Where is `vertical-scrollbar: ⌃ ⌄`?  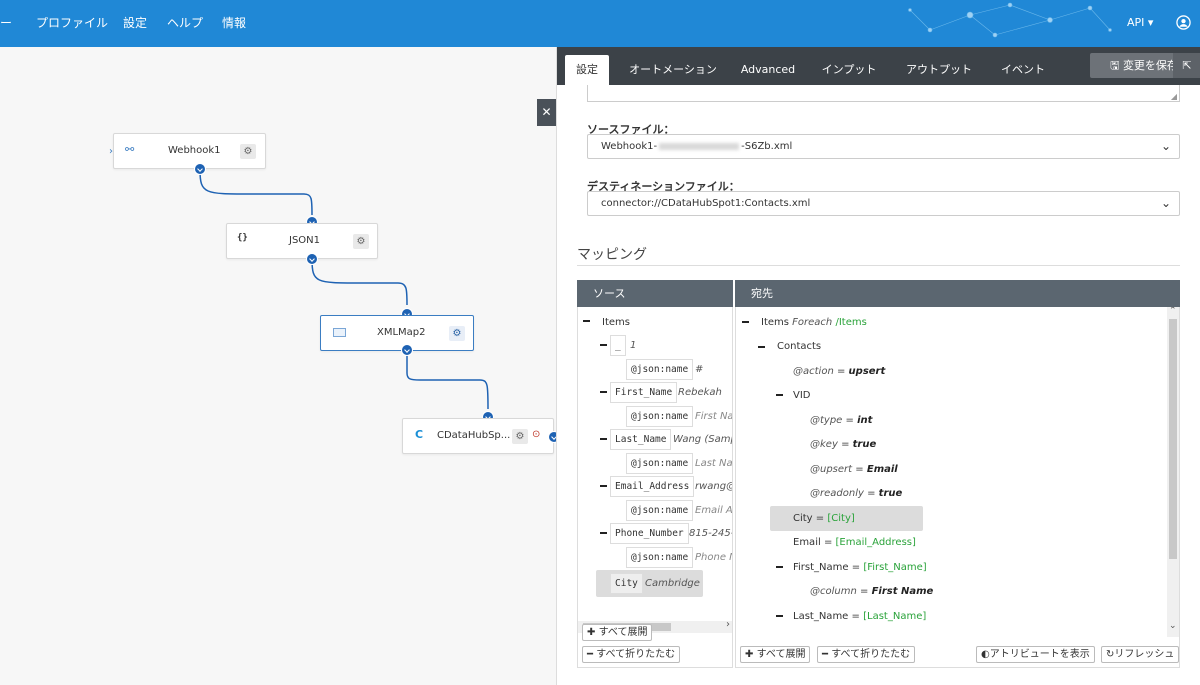 vertical-scrollbar: ⌃ ⌄ is located at coordinates (1173, 472).